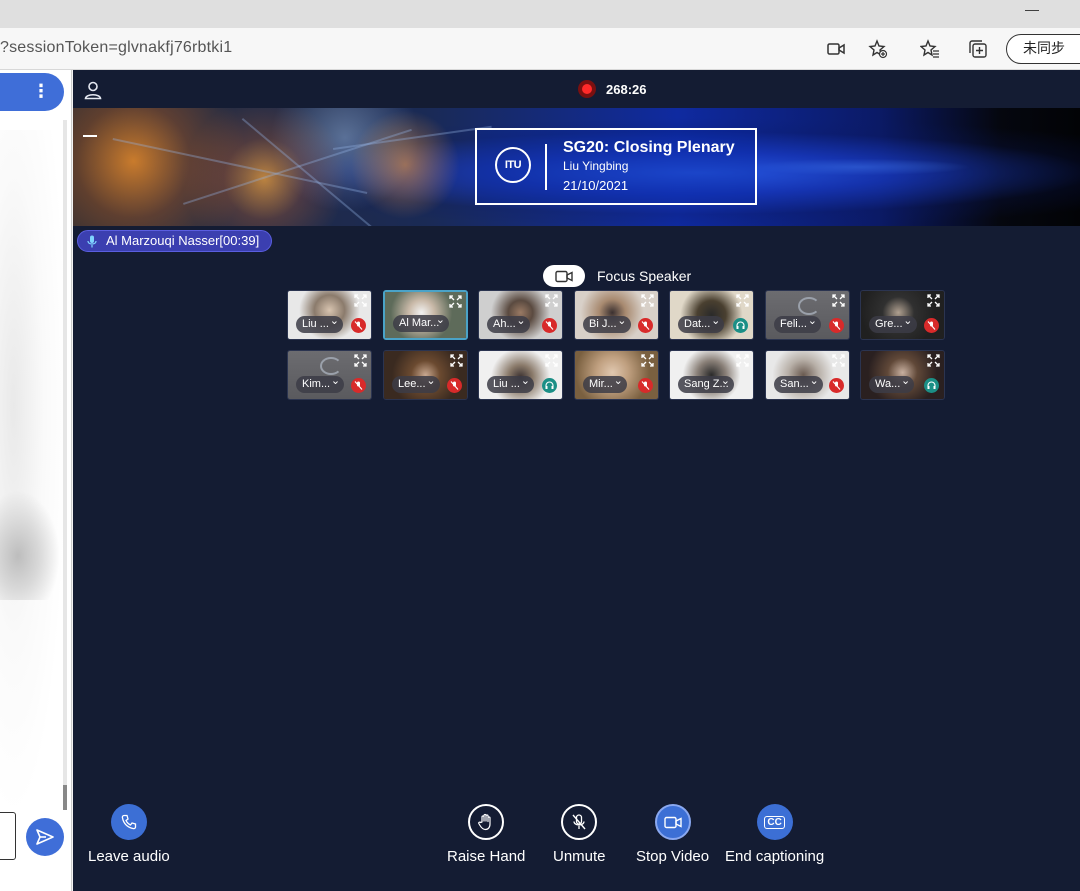  Describe the element at coordinates (540, 14) in the screenshot. I see `browser-titlebar: —` at that location.